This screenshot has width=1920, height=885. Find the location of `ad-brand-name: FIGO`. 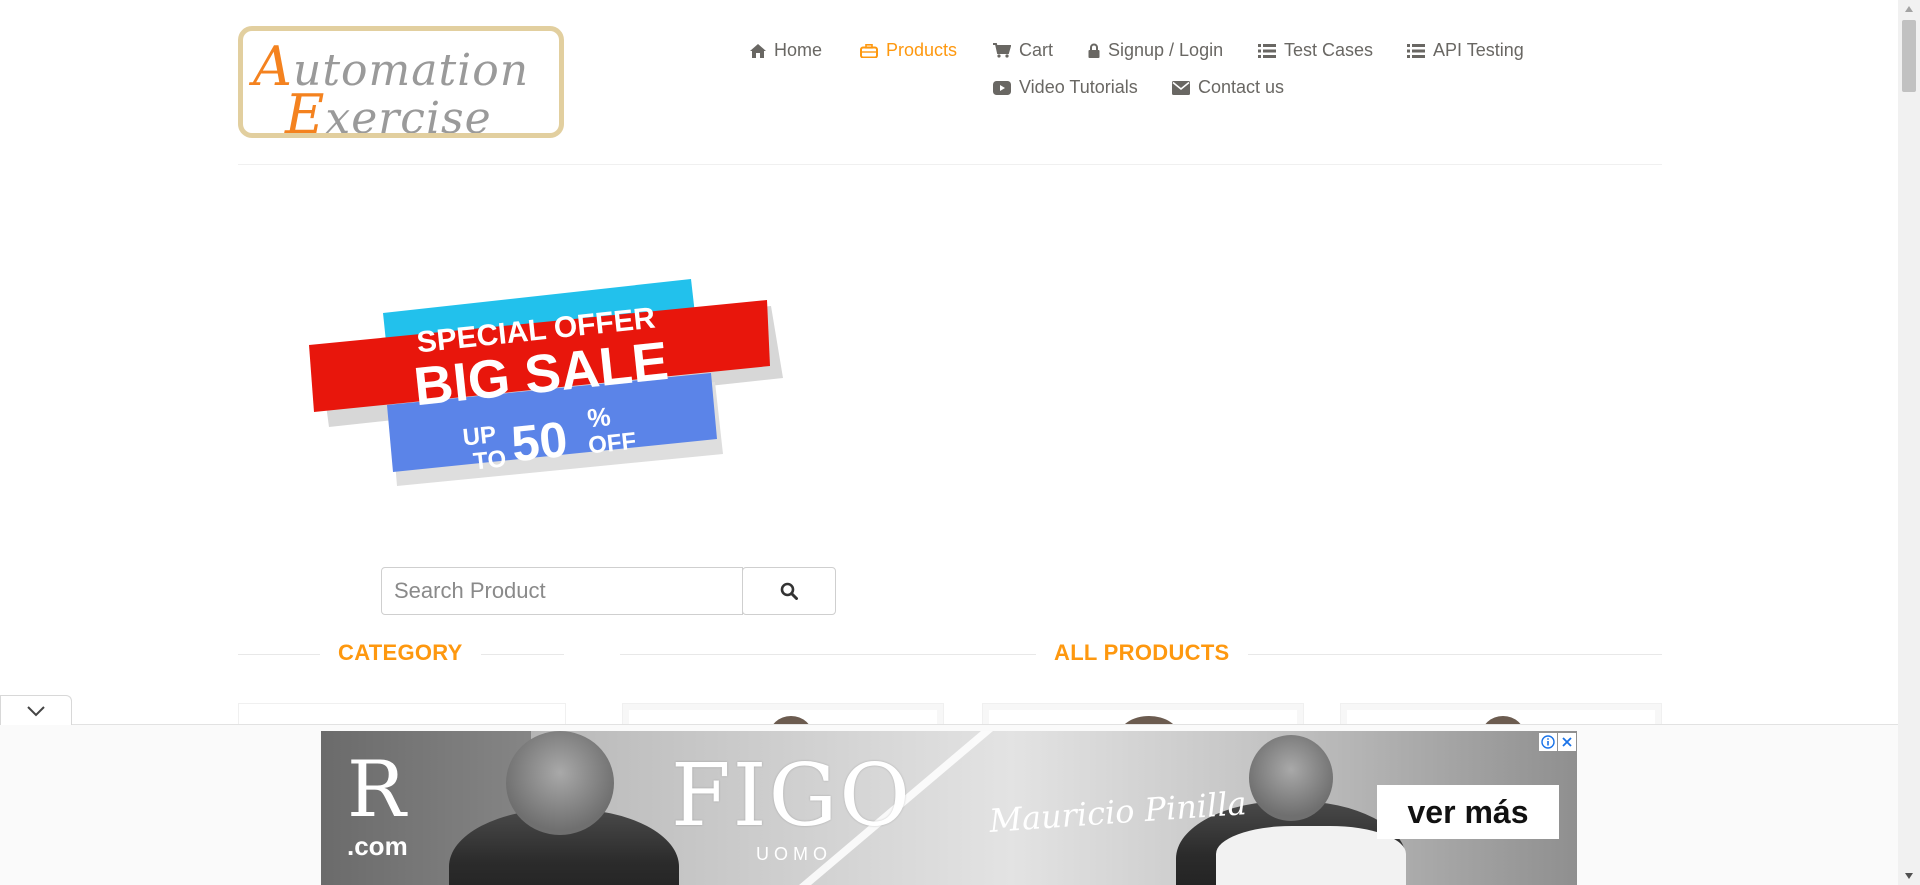

ad-brand-name: FIGO is located at coordinates (791, 796).